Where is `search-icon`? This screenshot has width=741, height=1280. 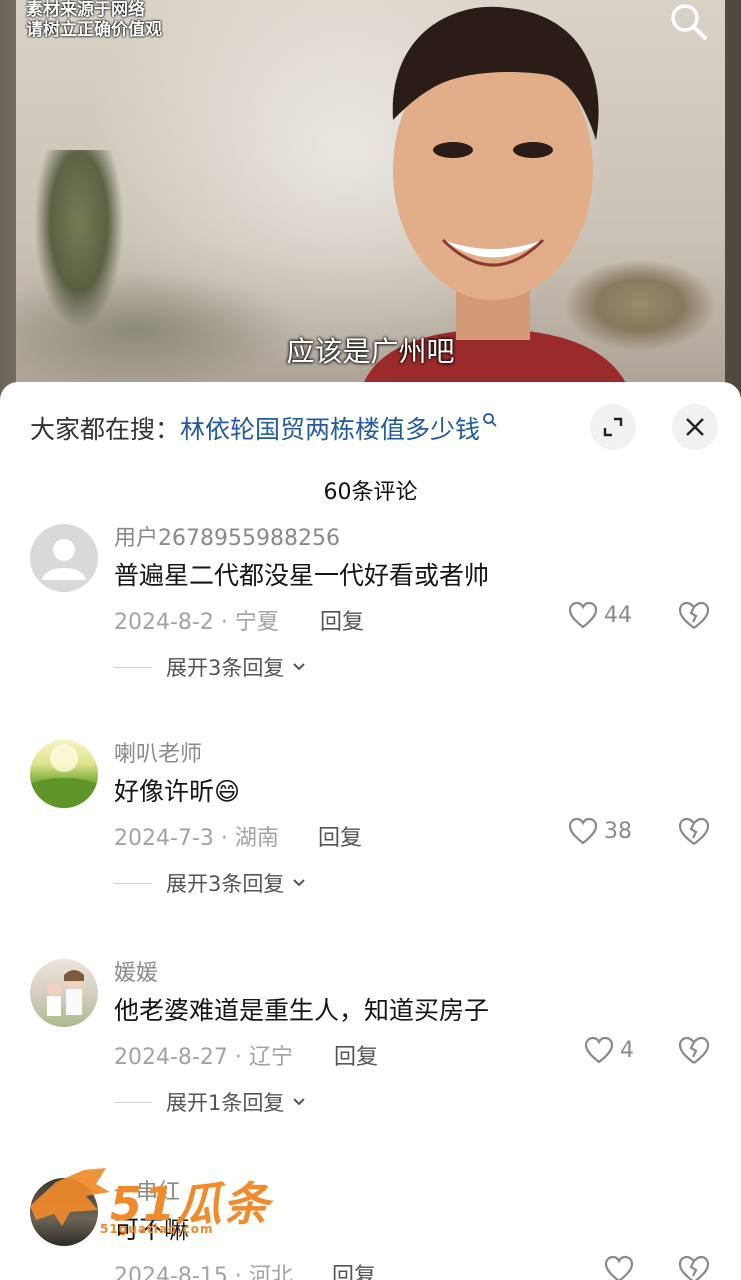
search-icon is located at coordinates (689, 22).